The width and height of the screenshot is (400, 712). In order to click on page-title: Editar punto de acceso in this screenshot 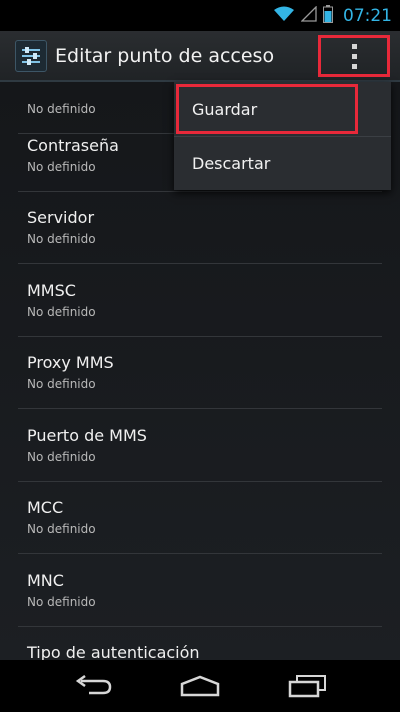, I will do `click(165, 55)`.